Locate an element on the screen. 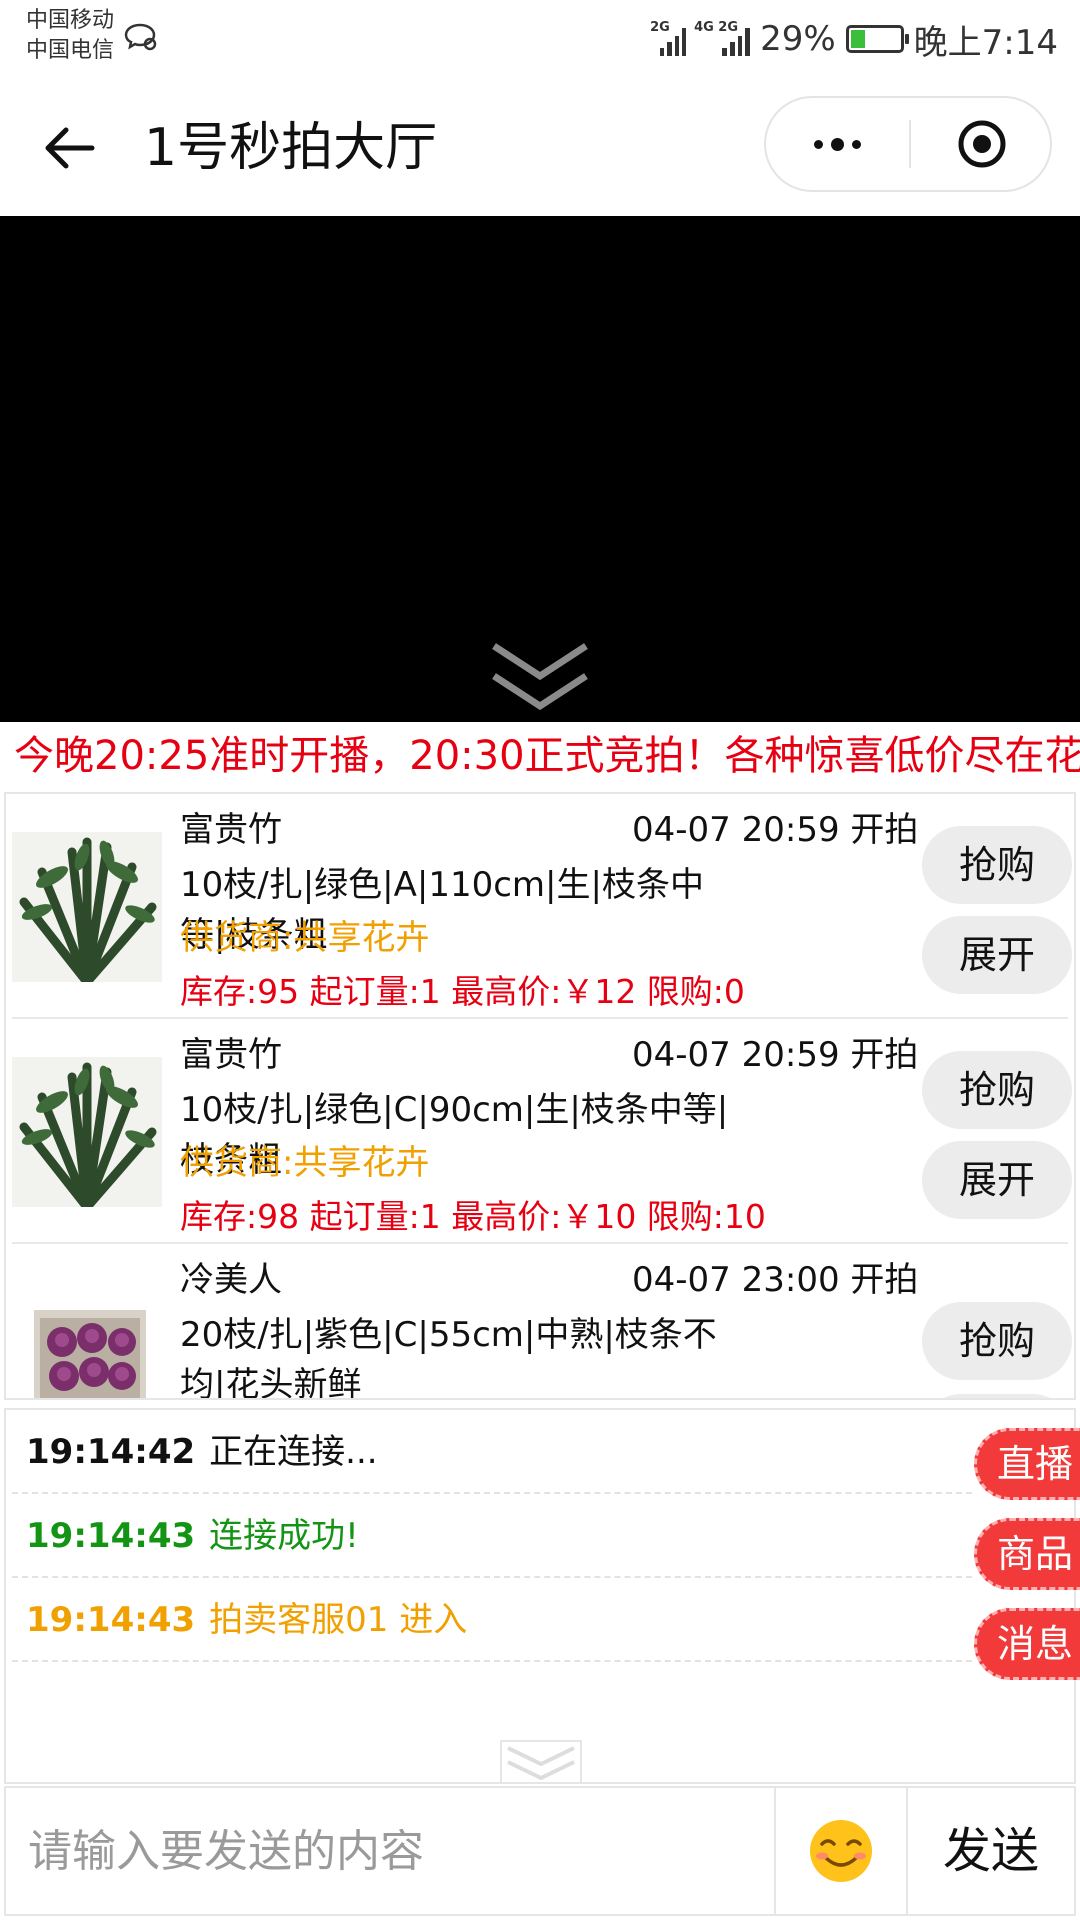  page-title: 1号秒拍大厅 is located at coordinates (291, 148).